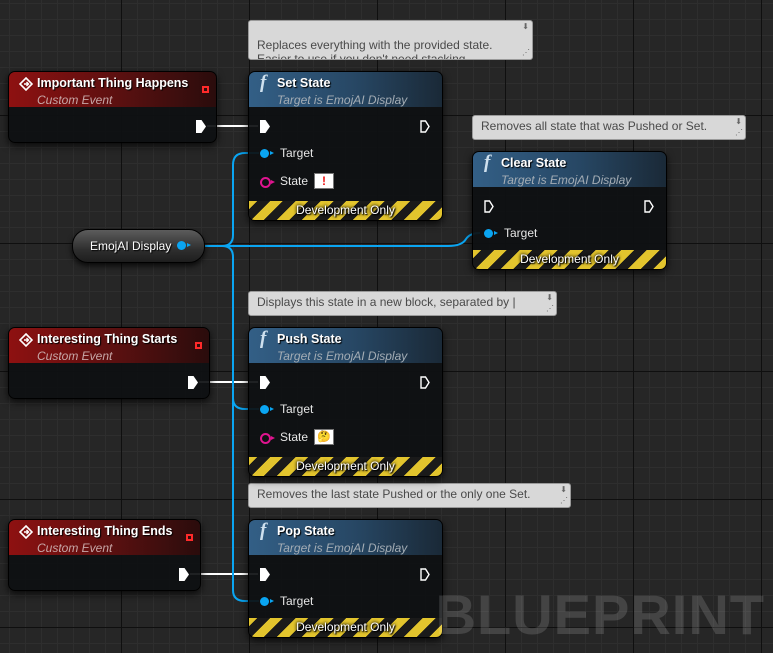 The width and height of the screenshot is (773, 653). Describe the element at coordinates (304, 83) in the screenshot. I see `function-title: Set State` at that location.